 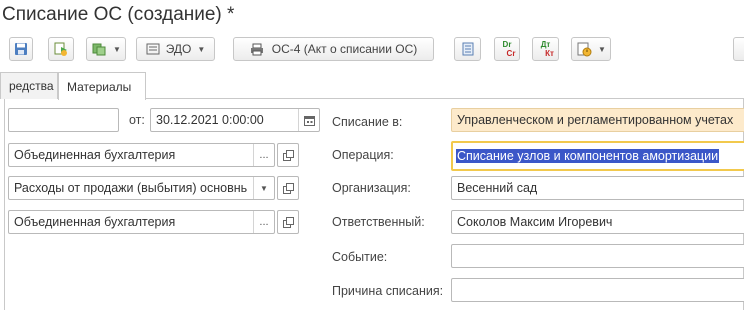 What do you see at coordinates (507, 44) in the screenshot?
I see `dr-label: Dr` at bounding box center [507, 44].